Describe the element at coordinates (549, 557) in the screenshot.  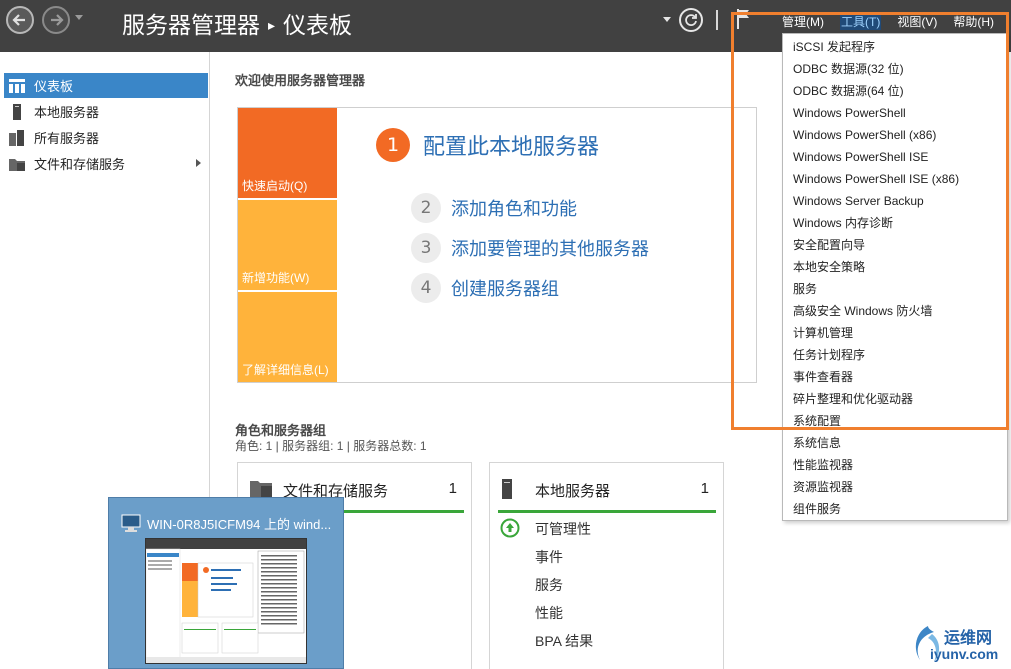
I see `card-link-events: 事件` at that location.